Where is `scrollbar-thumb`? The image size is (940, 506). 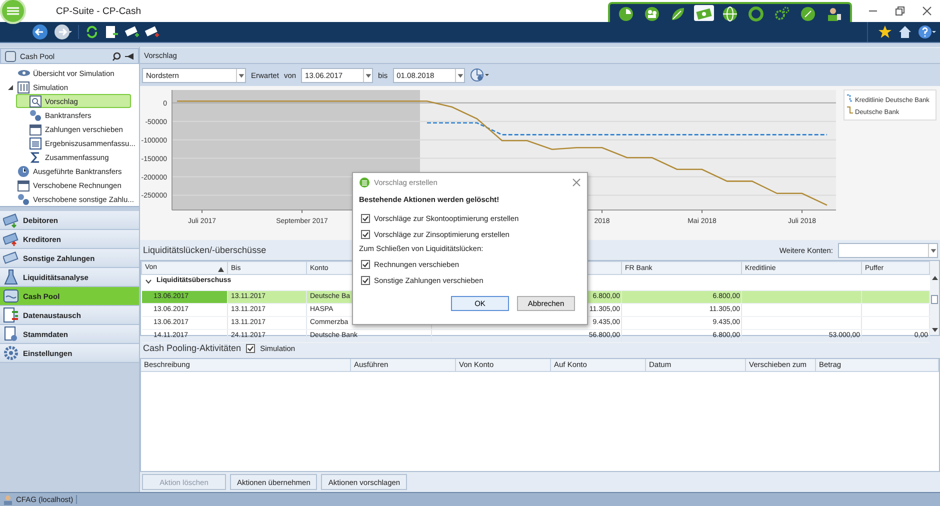
scrollbar-thumb is located at coordinates (934, 299).